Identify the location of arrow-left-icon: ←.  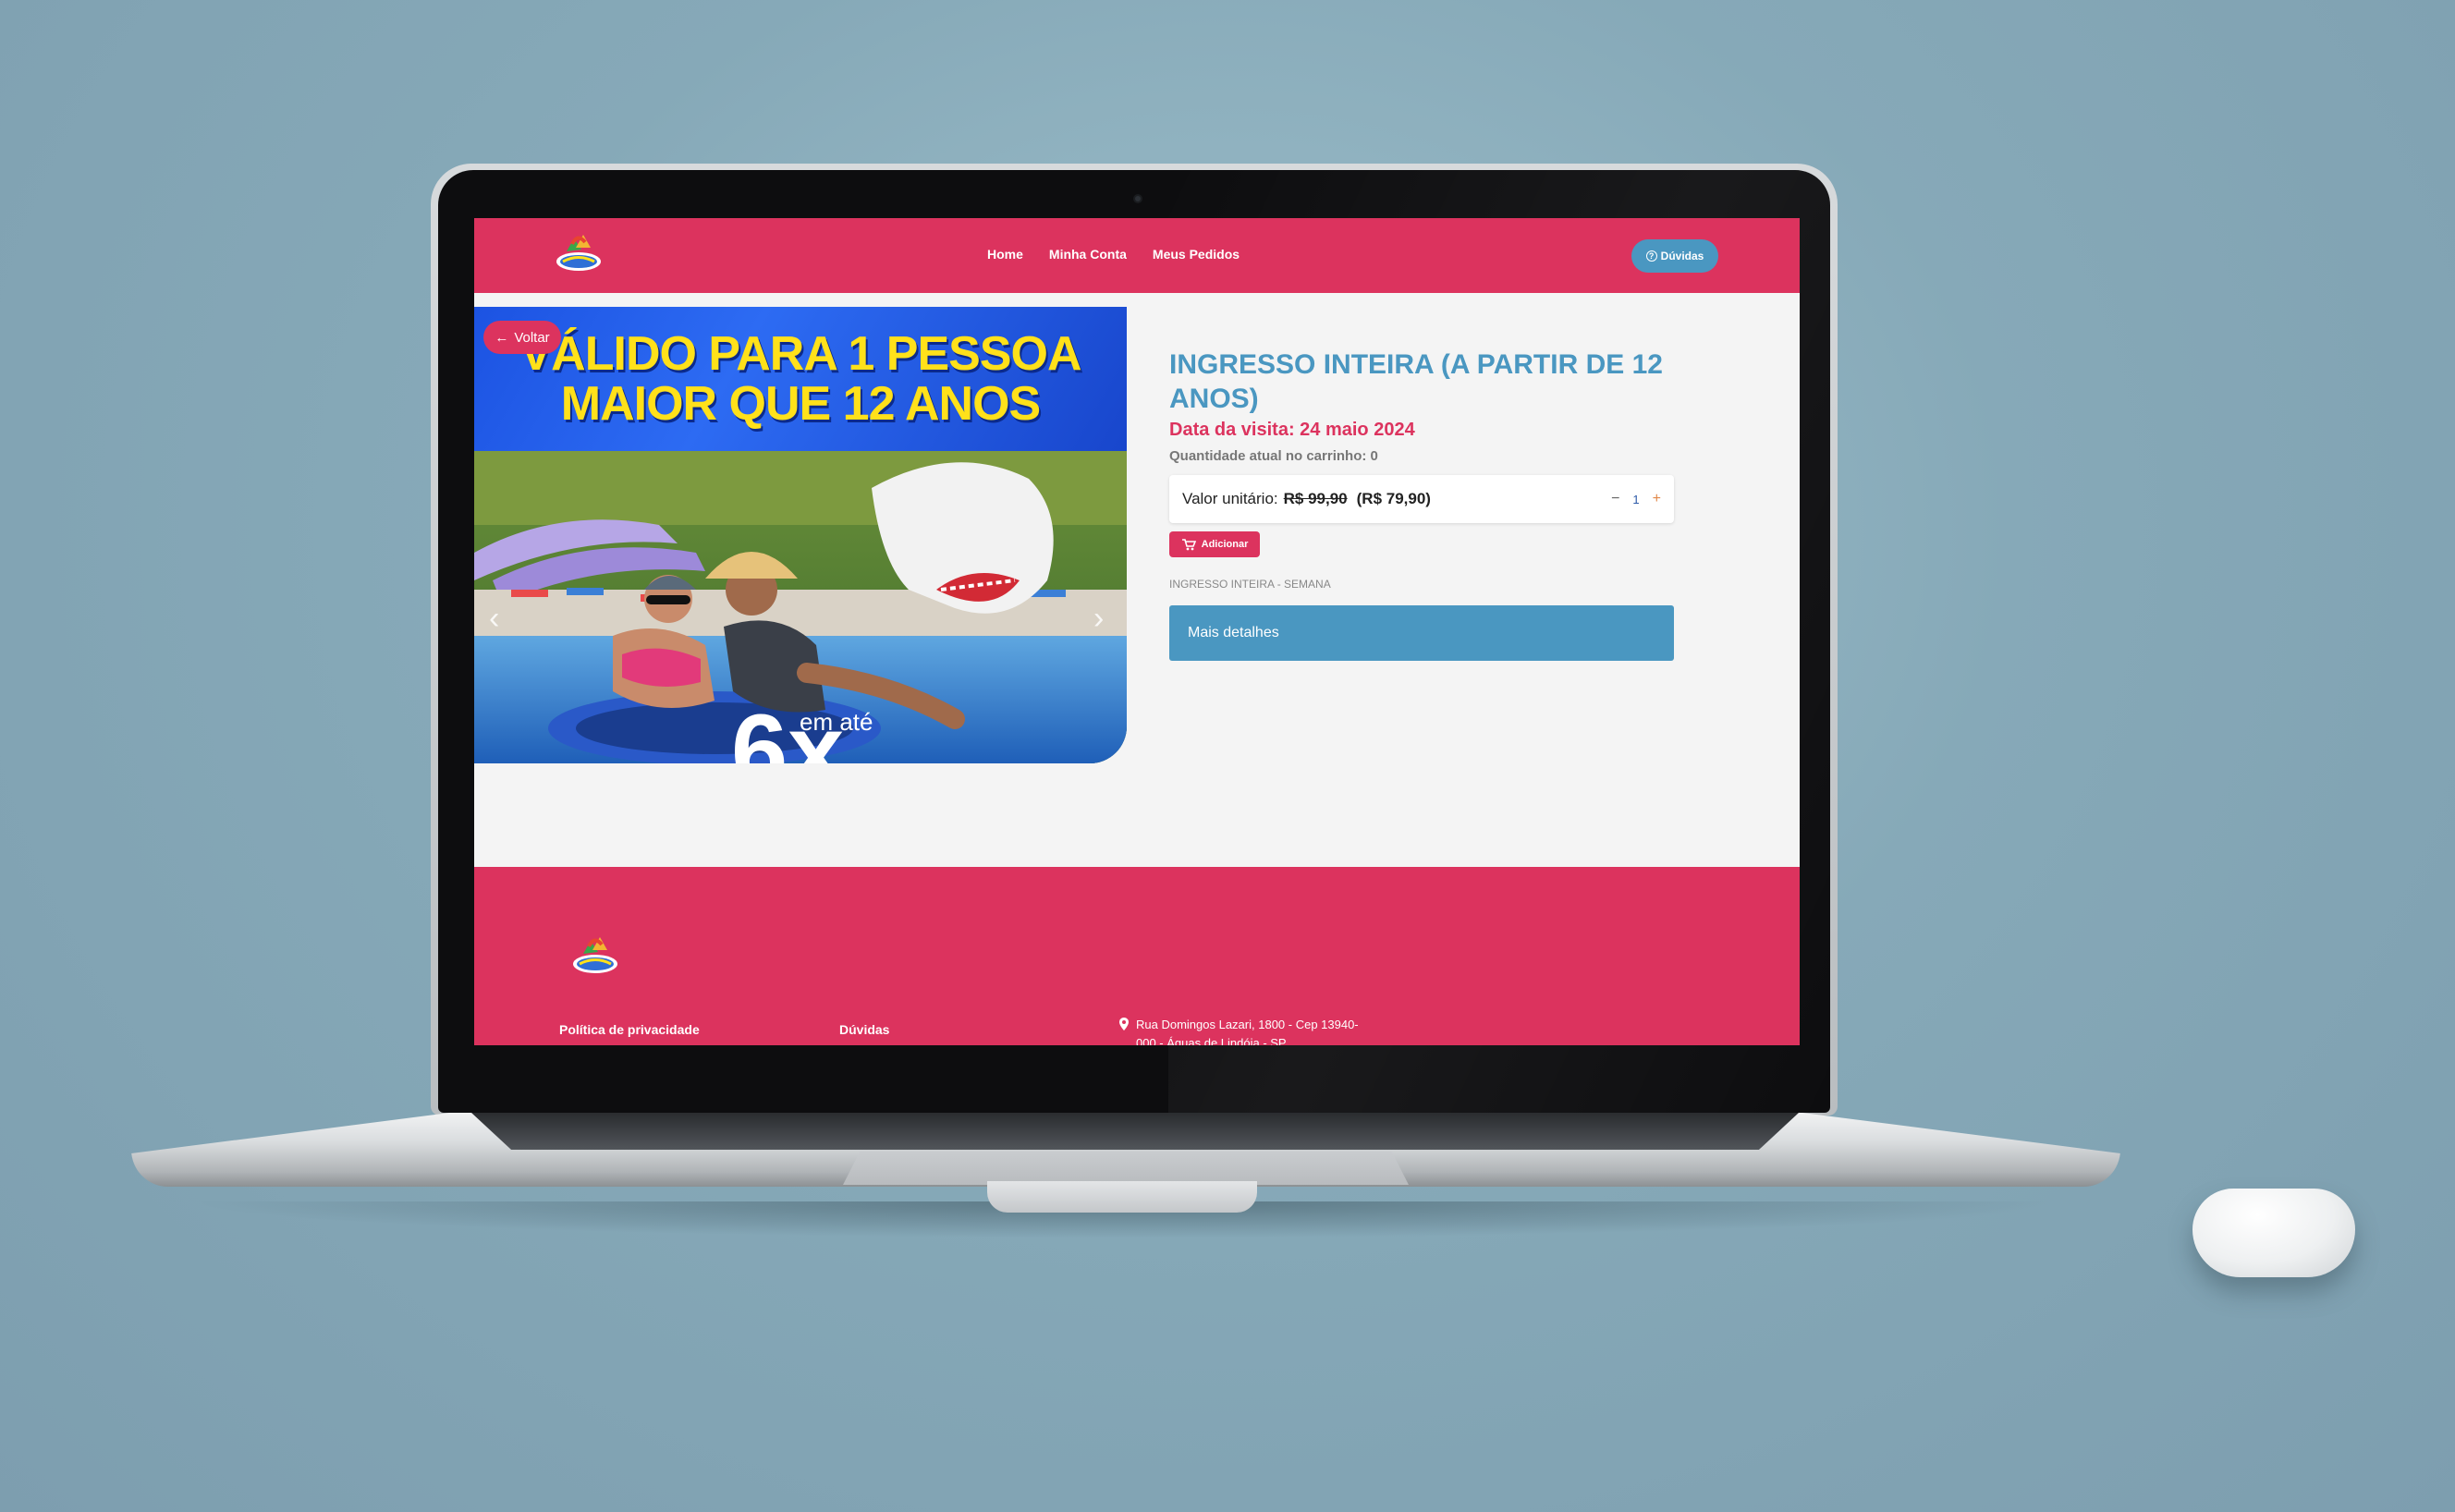
(502, 338).